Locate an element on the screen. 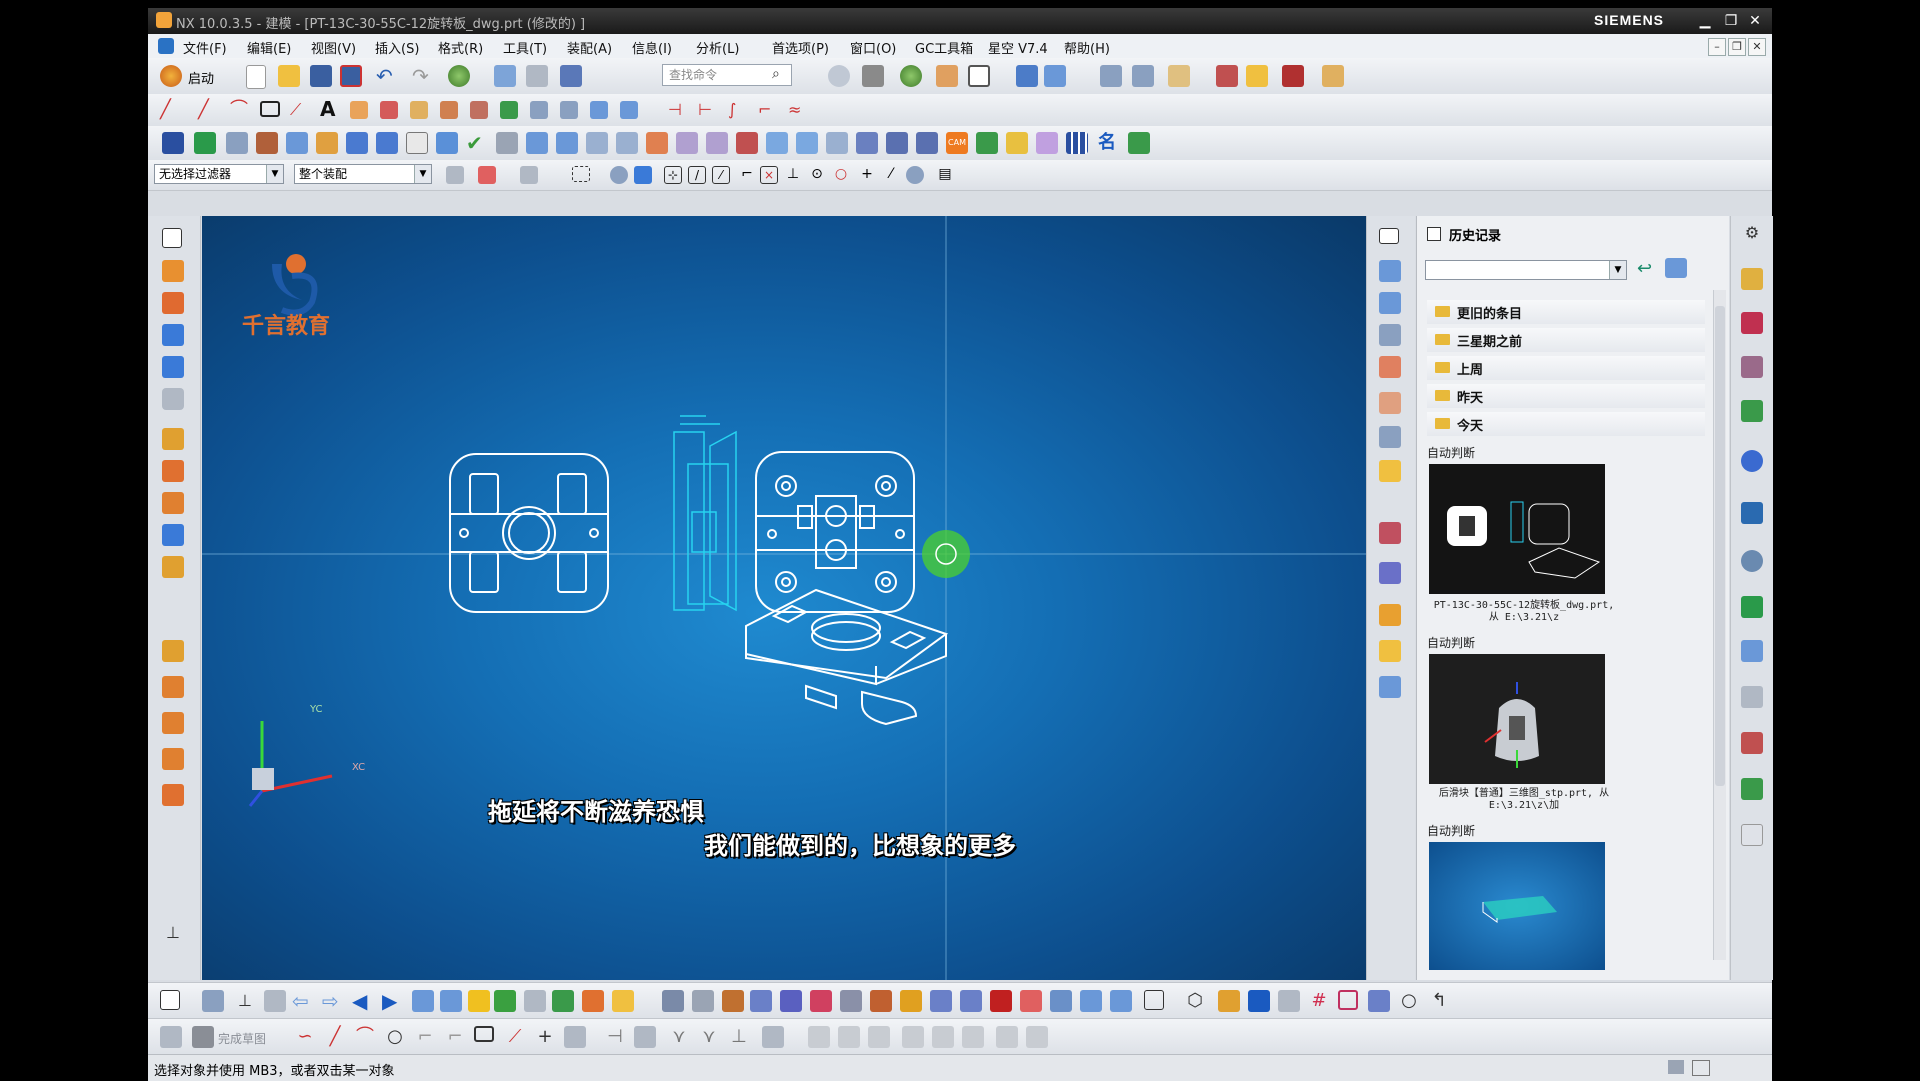 The image size is (1920, 1081). measure-angle-icon is located at coordinates (703, 1001).